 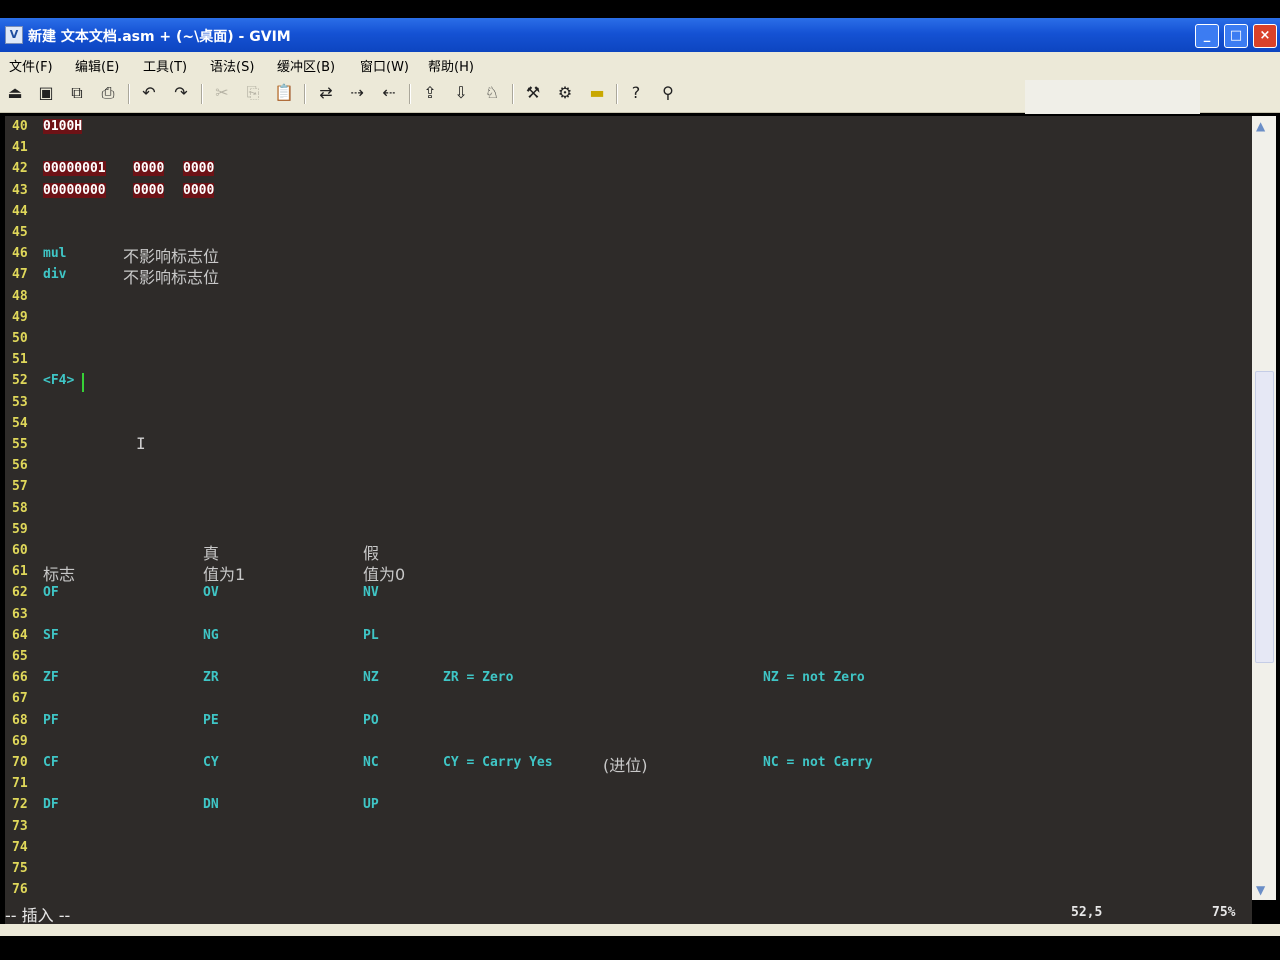 I want to click on scroll-down-icon: ▼, so click(x=1260, y=890).